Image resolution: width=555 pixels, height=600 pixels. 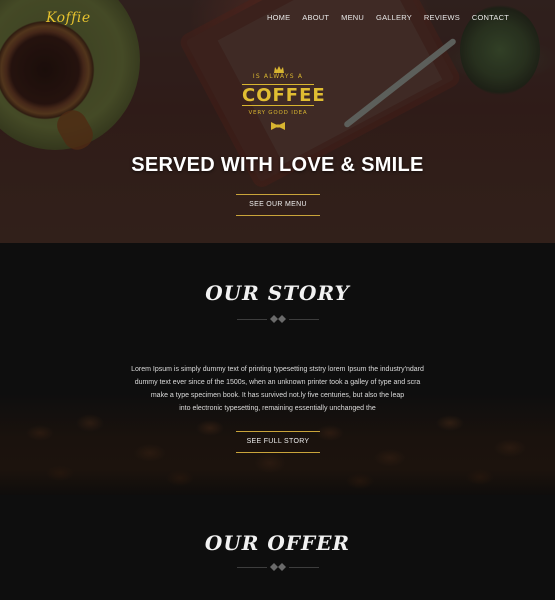 What do you see at coordinates (284, 95) in the screenshot?
I see `badge-main-text: COFFEE` at bounding box center [284, 95].